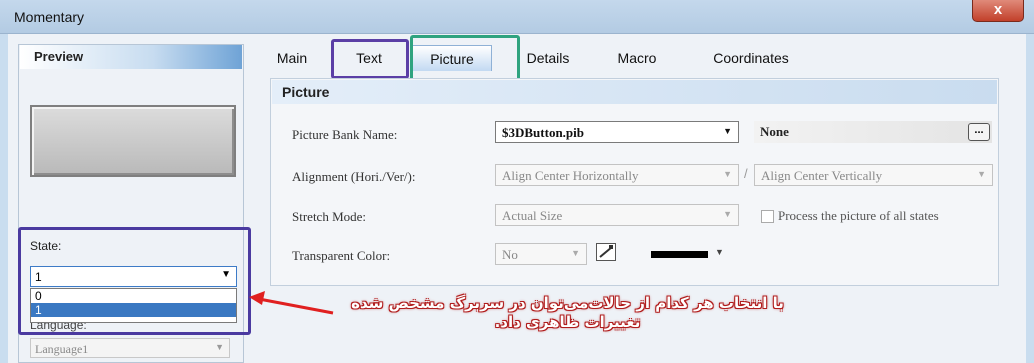 This screenshot has height=363, width=1034. Describe the element at coordinates (510, 254) in the screenshot. I see `transparent-color-value: No` at that location.